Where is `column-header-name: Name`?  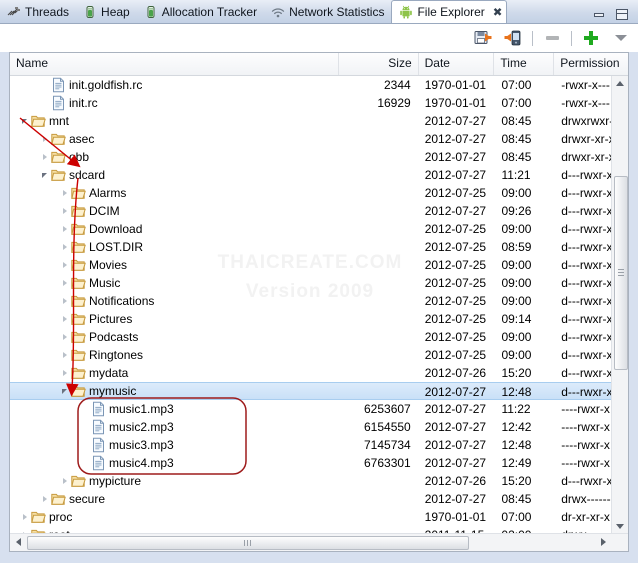 column-header-name: Name is located at coordinates (174, 64).